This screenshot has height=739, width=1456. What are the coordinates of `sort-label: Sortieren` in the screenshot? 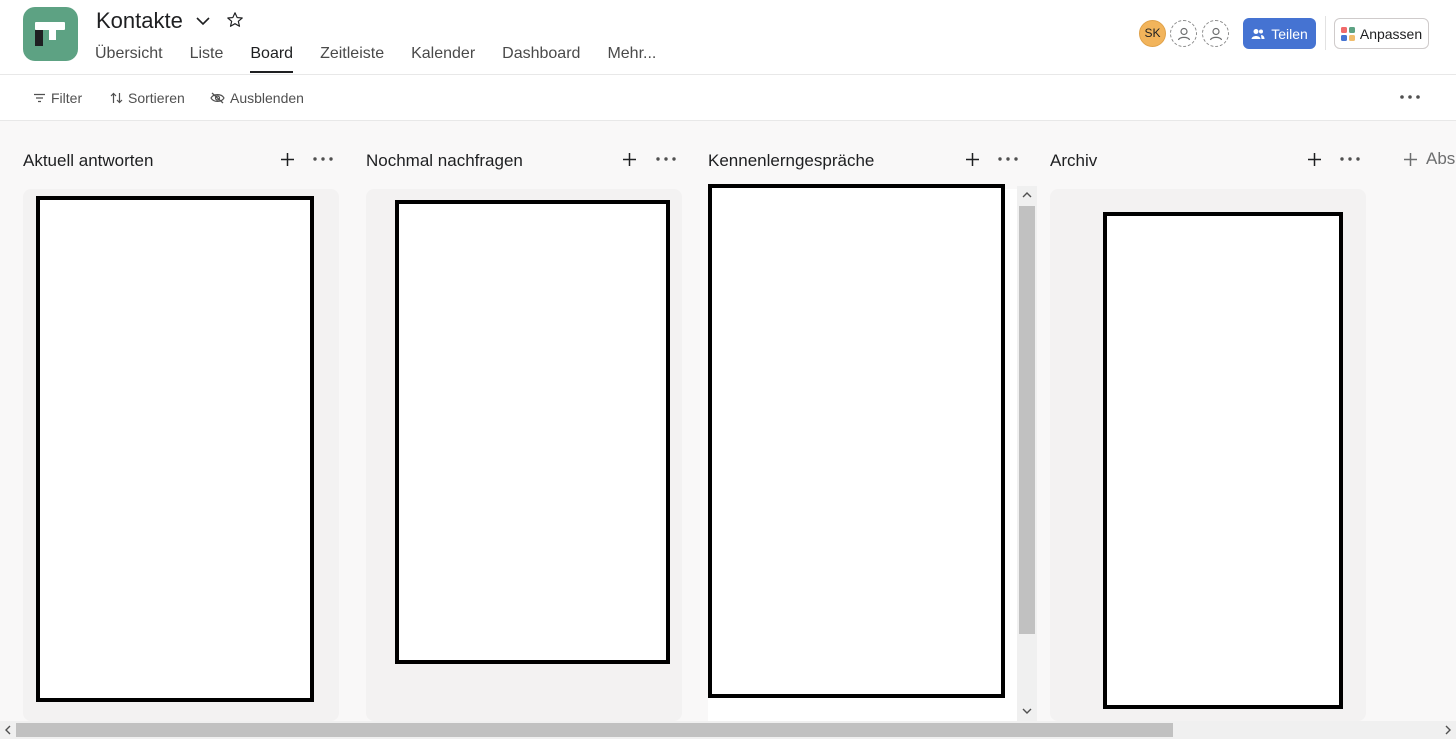 It's located at (156, 98).